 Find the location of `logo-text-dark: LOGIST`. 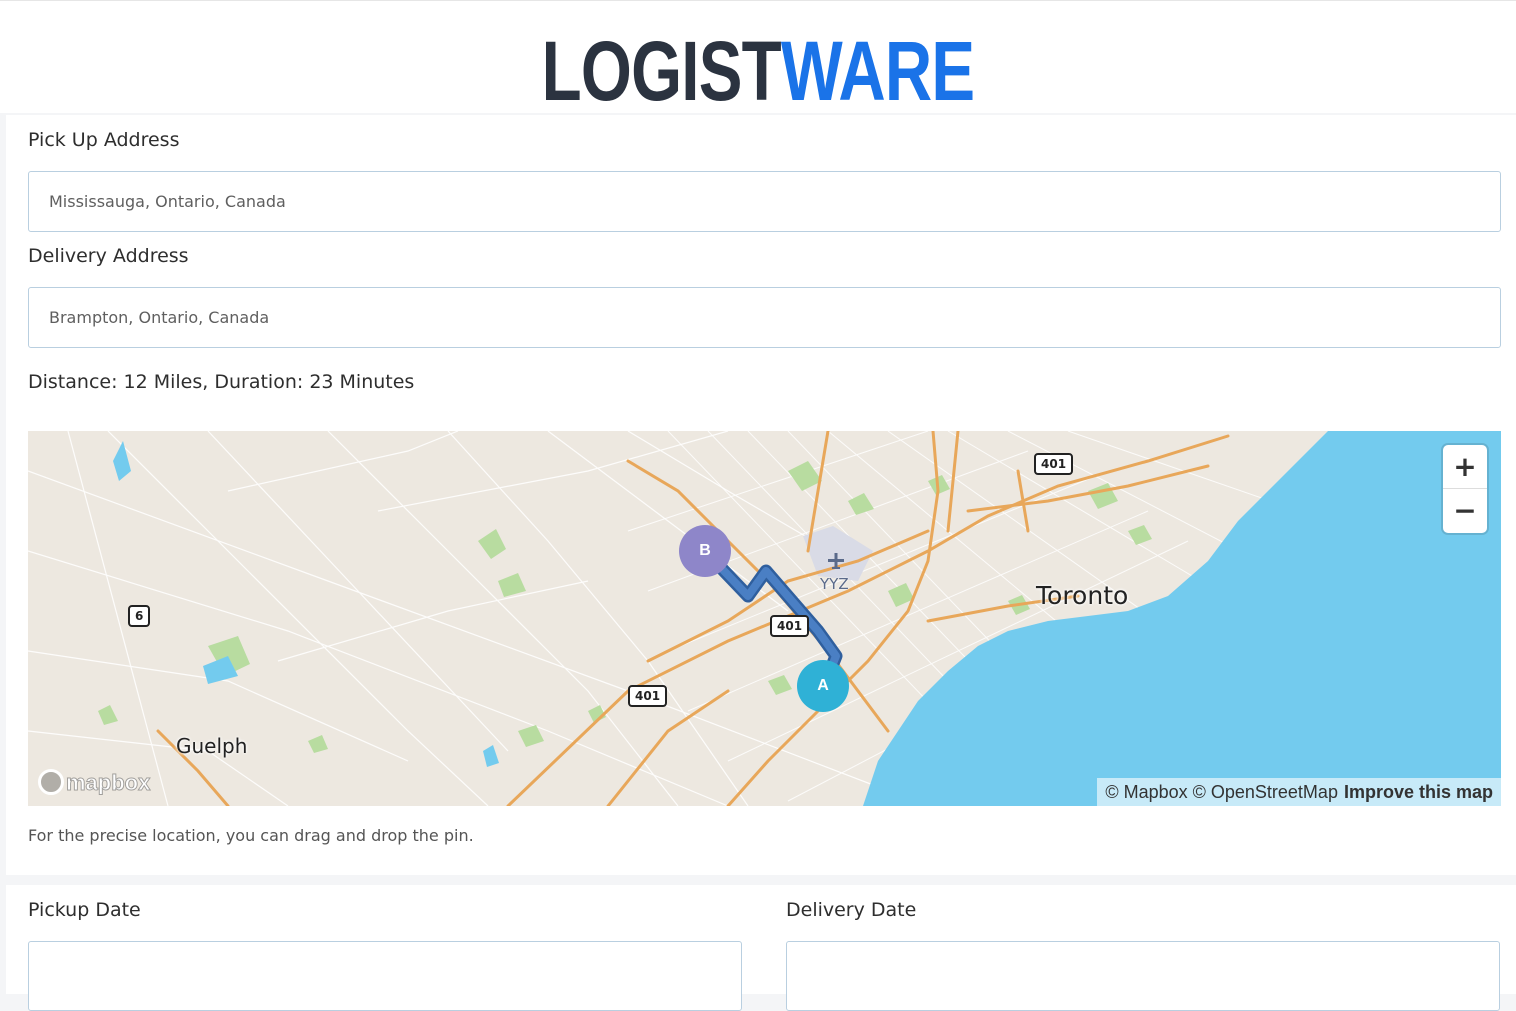

logo-text-dark: LOGIST is located at coordinates (661, 71).